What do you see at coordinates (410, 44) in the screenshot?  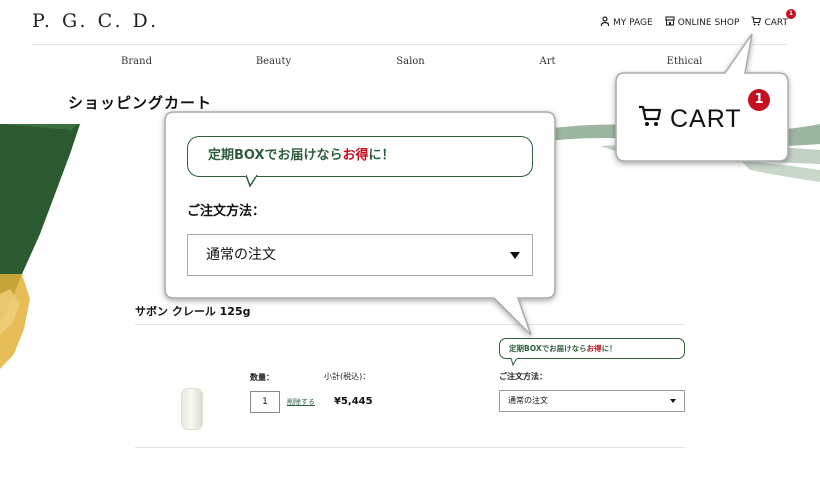 I see `header-divider` at bounding box center [410, 44].